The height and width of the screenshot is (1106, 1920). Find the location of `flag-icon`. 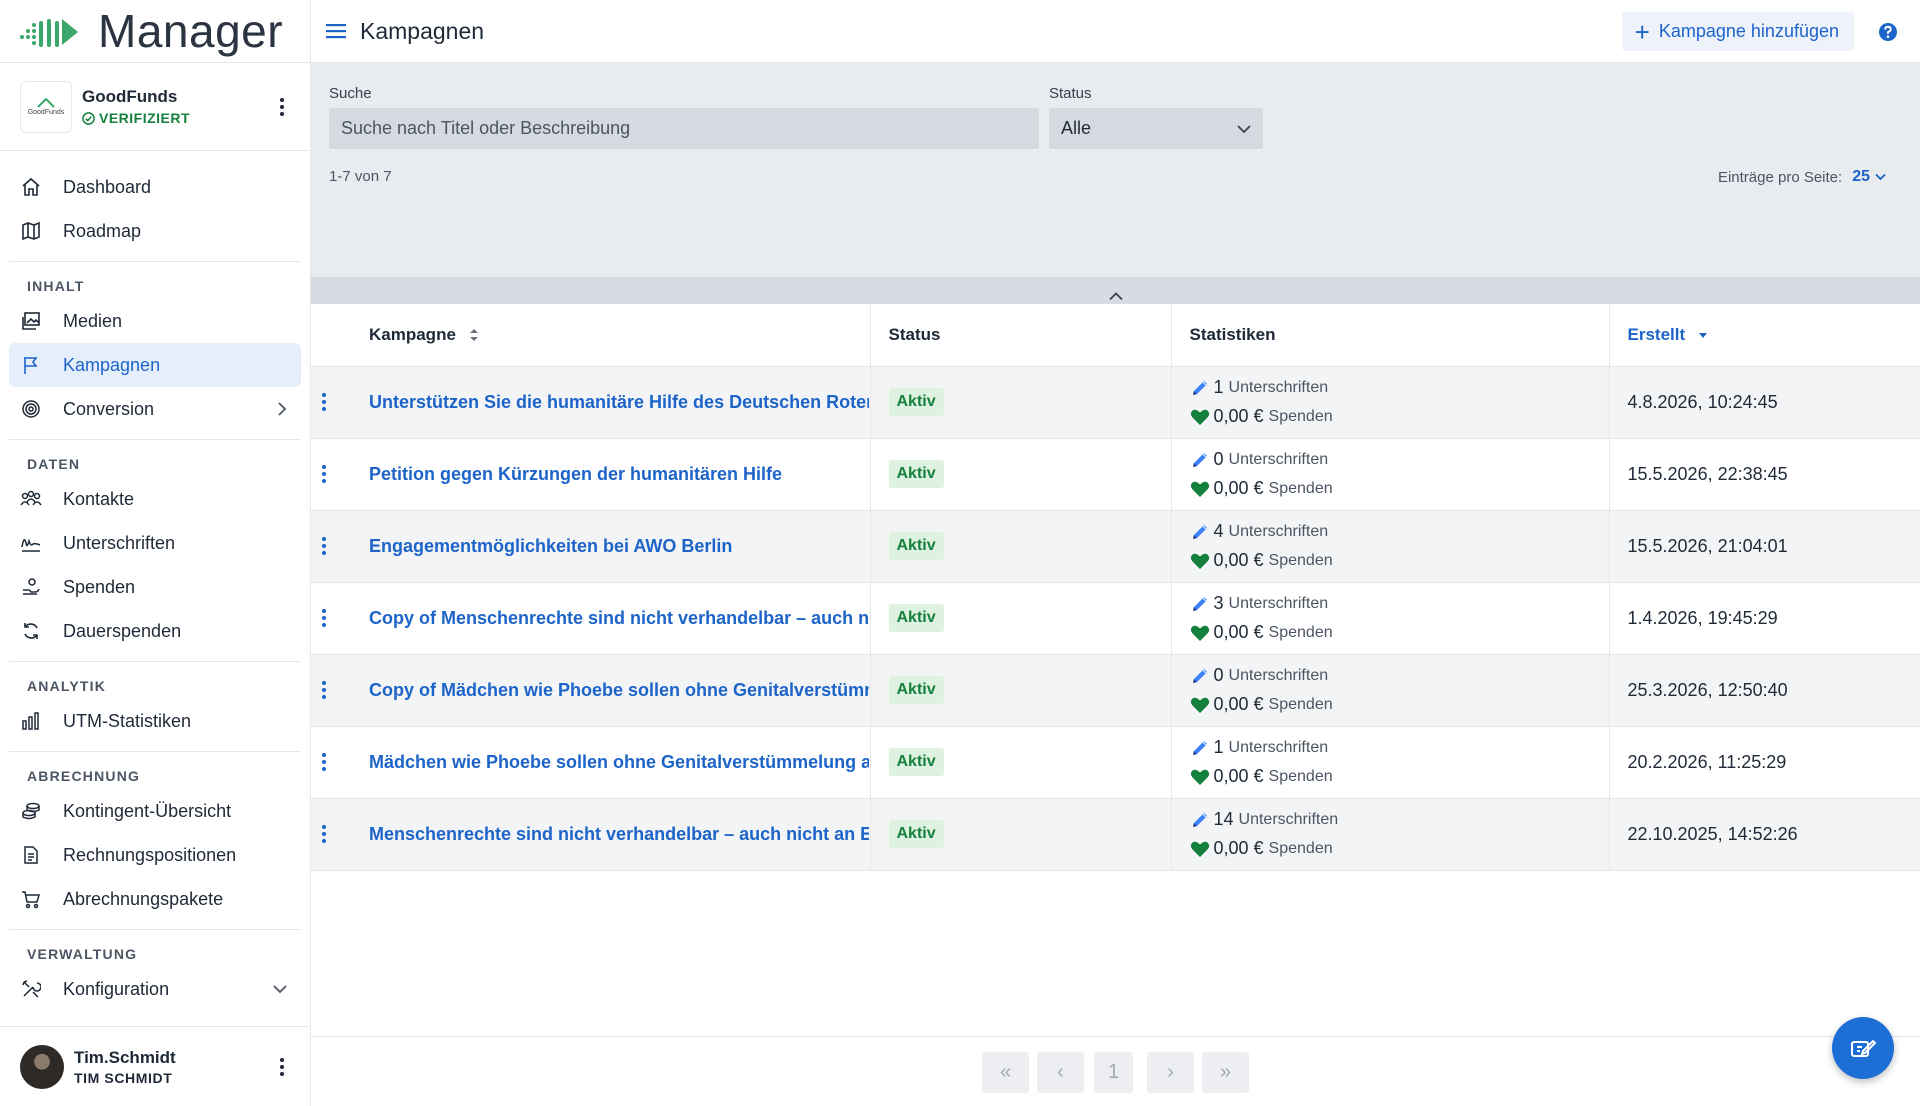

flag-icon is located at coordinates (31, 365).